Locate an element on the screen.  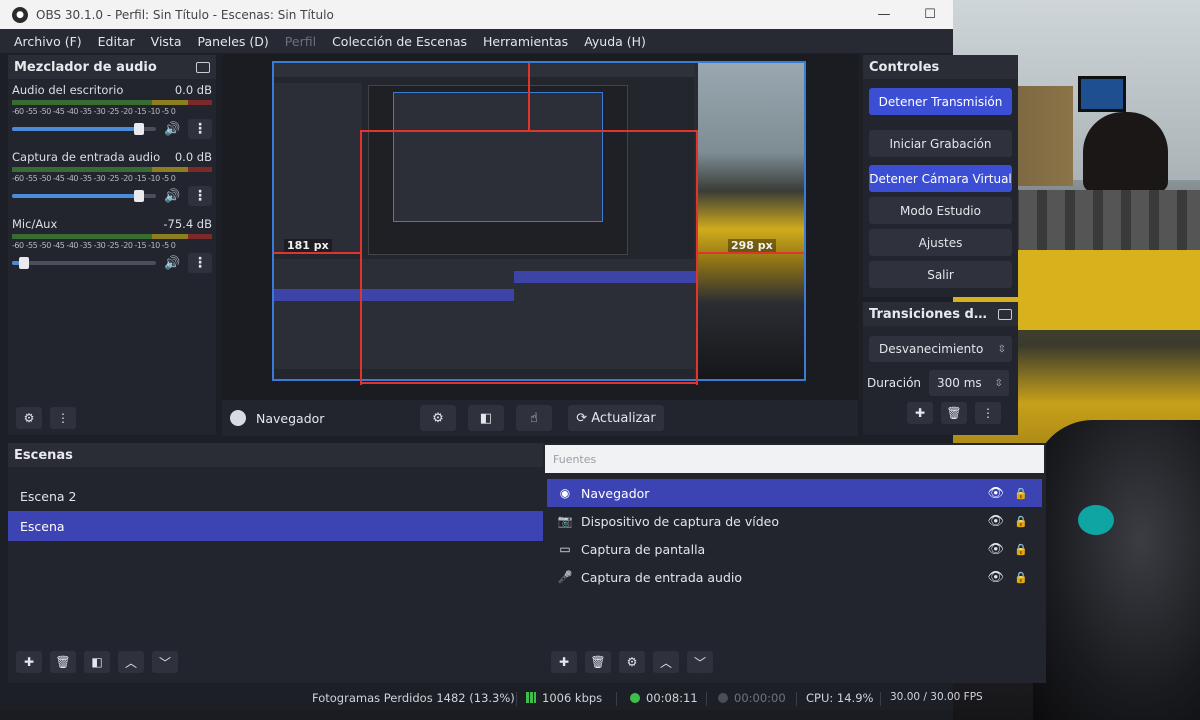
source-item: 📷 Dispositivo de captura de vídeo 👁 🔒 is located at coordinates (794, 521).